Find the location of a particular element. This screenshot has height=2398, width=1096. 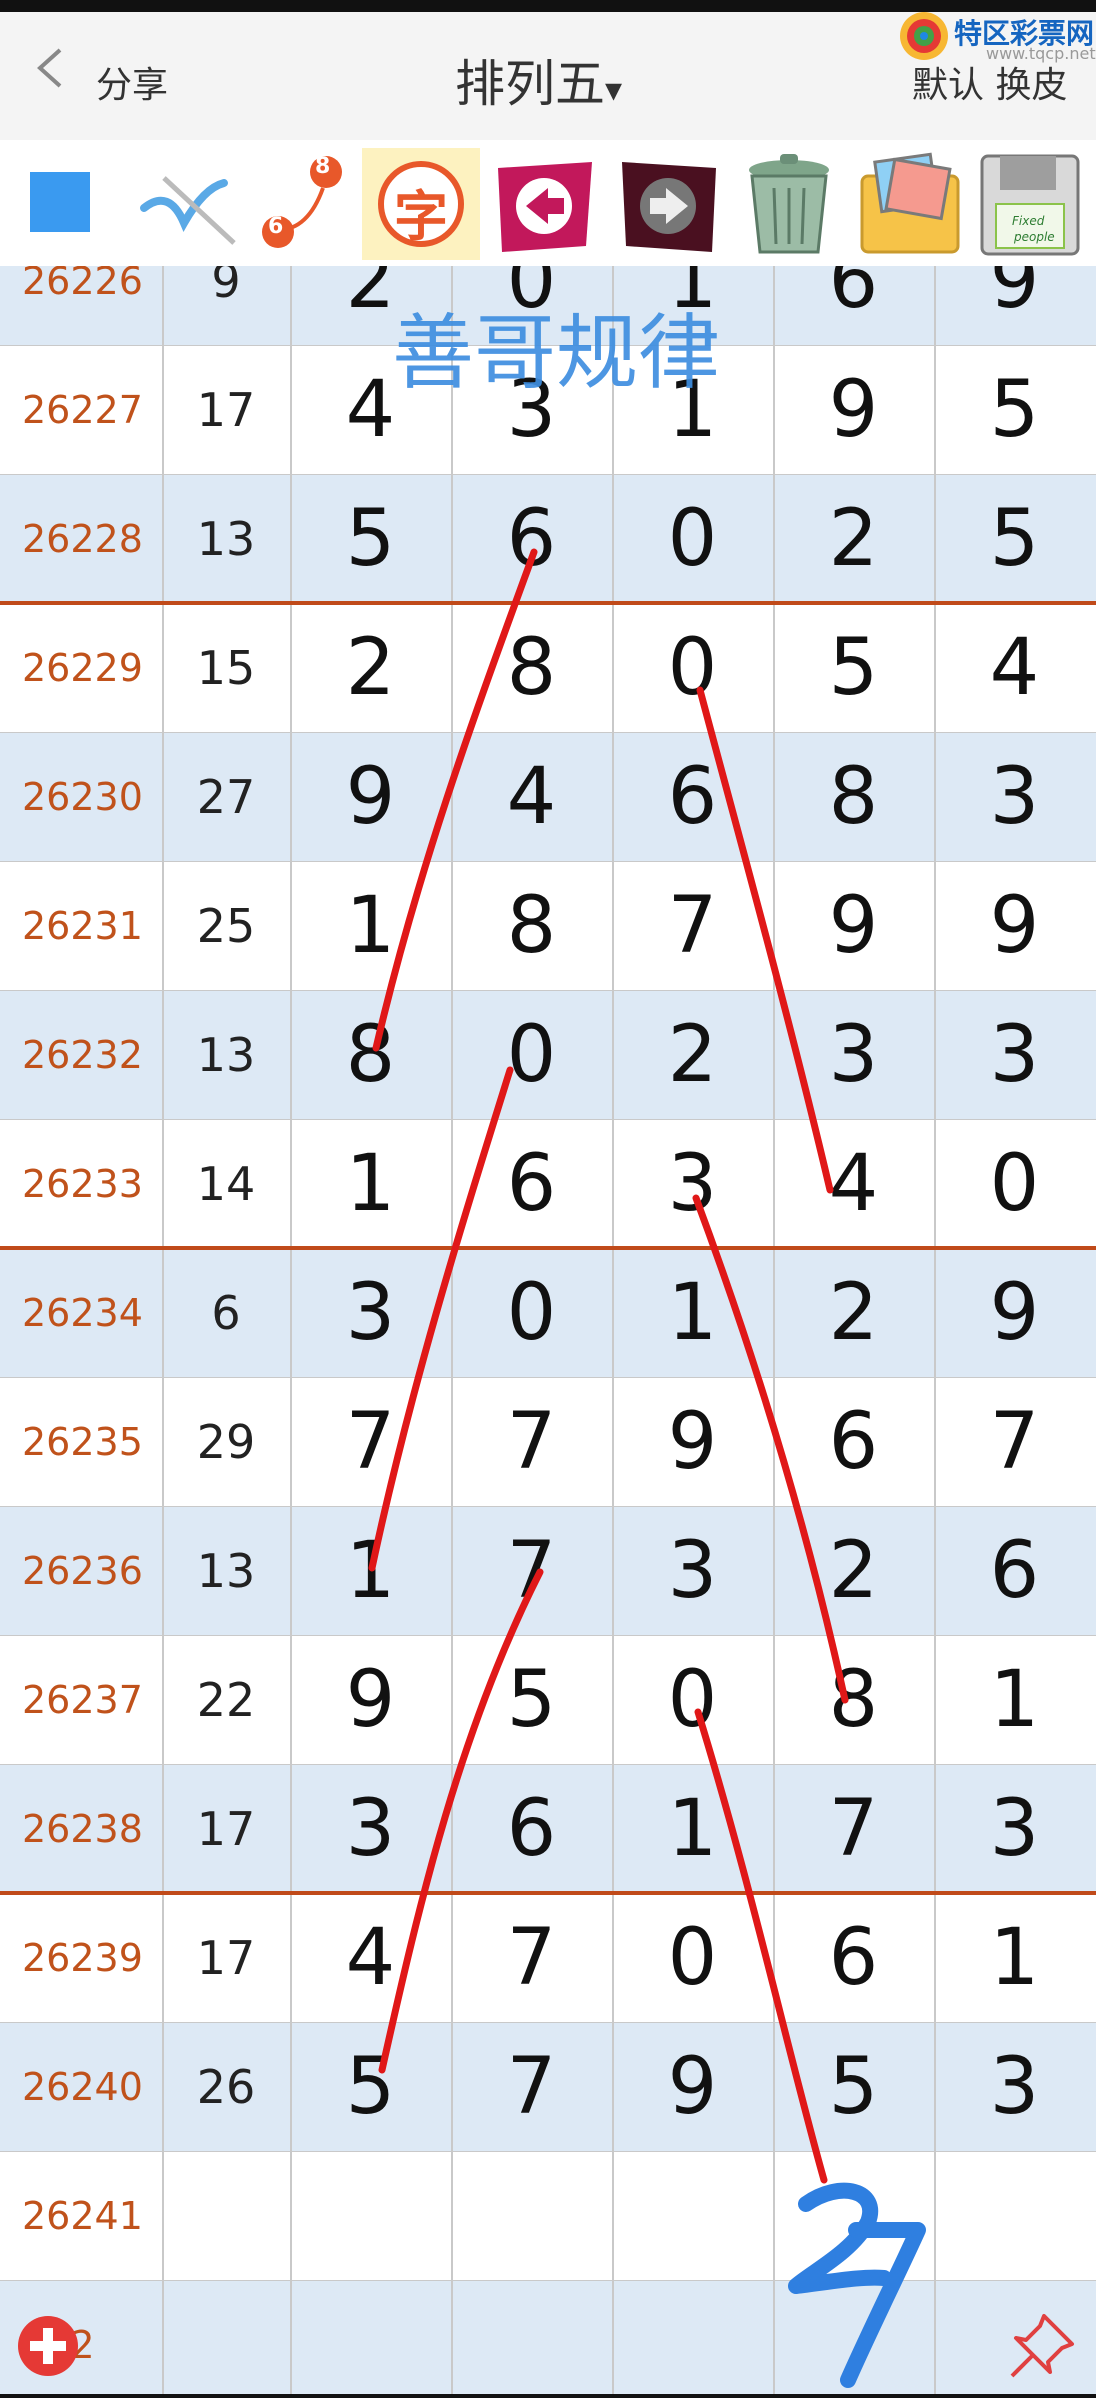

share-button: 分享 is located at coordinates (132, 82).